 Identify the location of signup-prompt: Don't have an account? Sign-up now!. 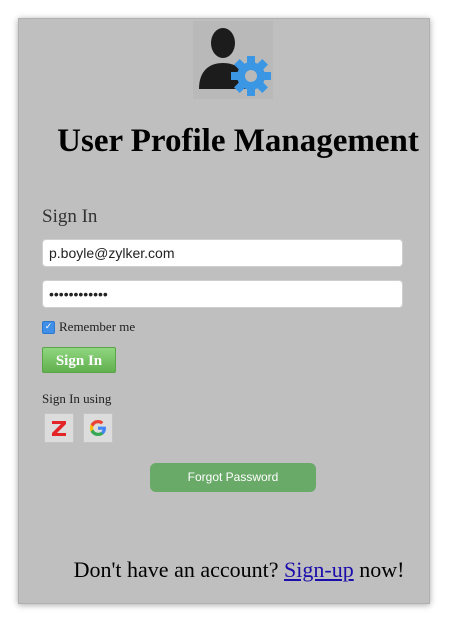
(224, 570).